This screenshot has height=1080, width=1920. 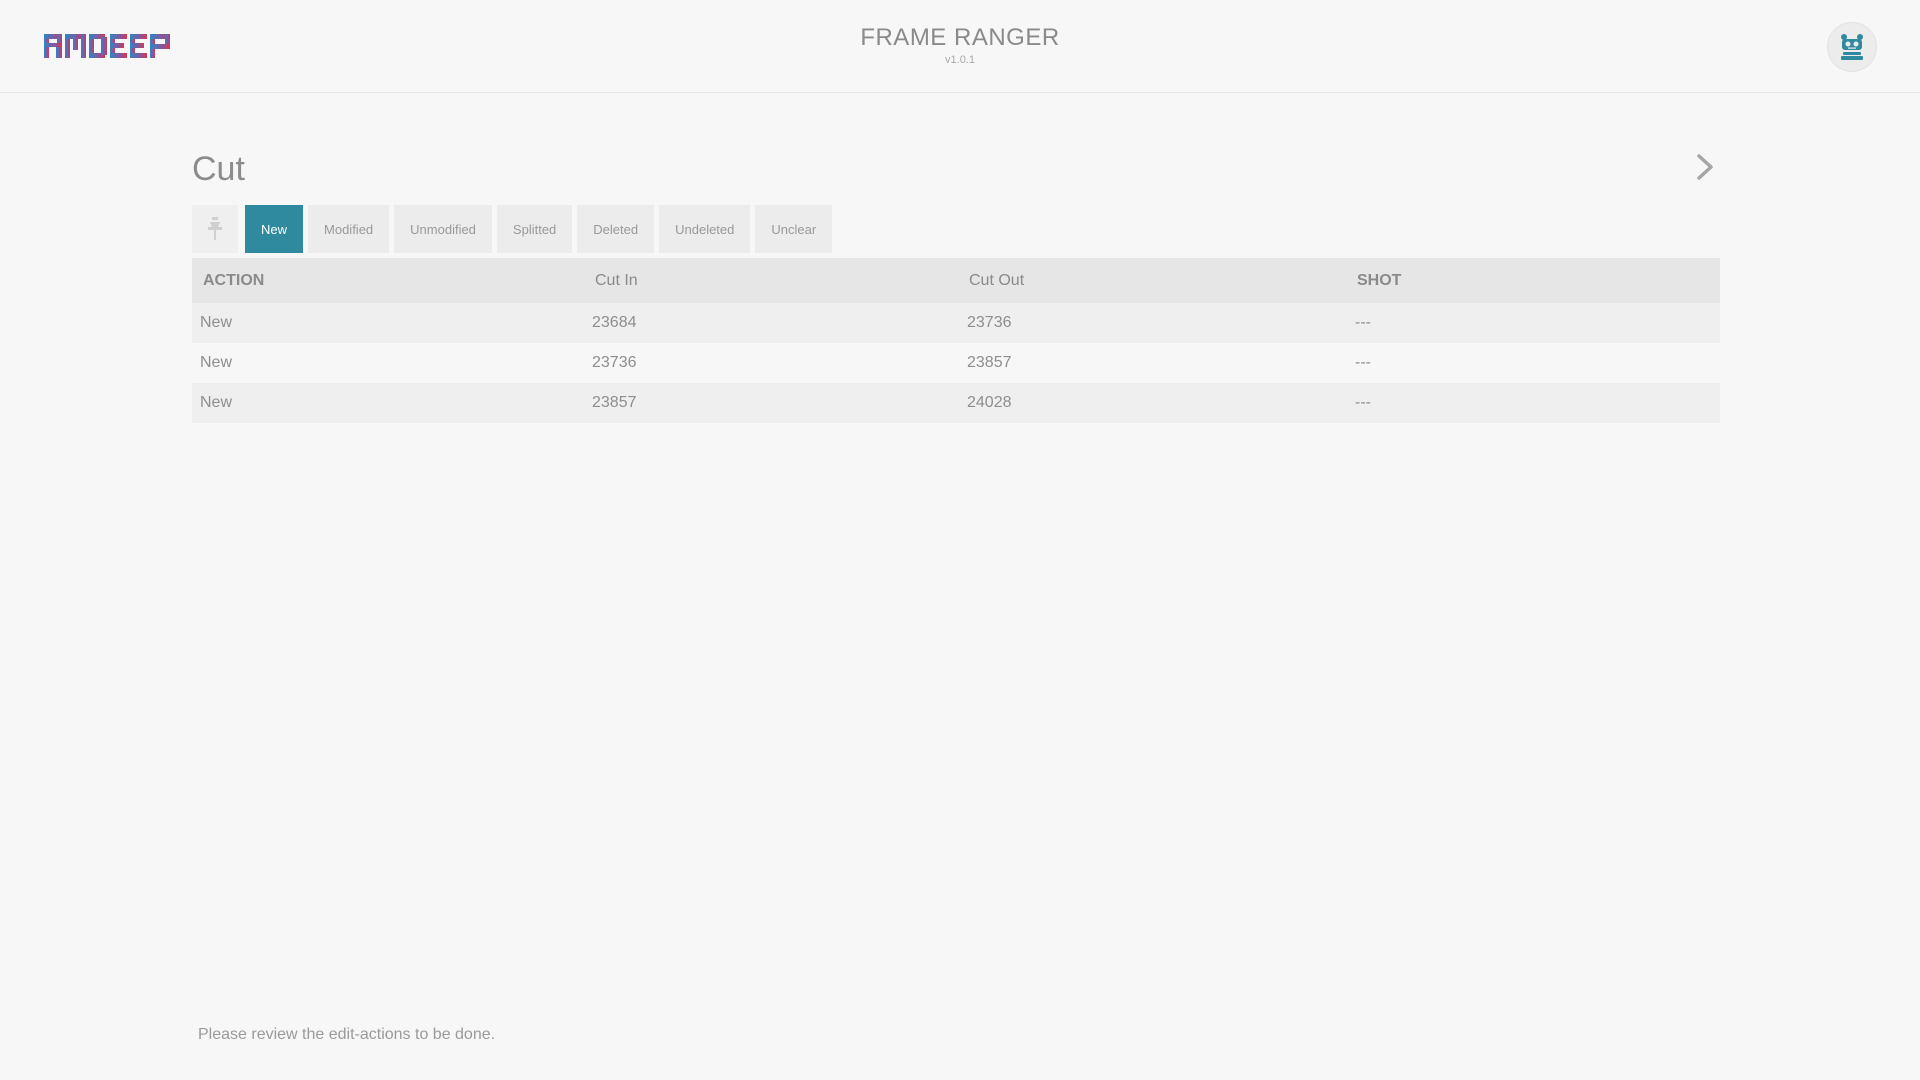 What do you see at coordinates (274, 229) in the screenshot?
I see `filter-new: New` at bounding box center [274, 229].